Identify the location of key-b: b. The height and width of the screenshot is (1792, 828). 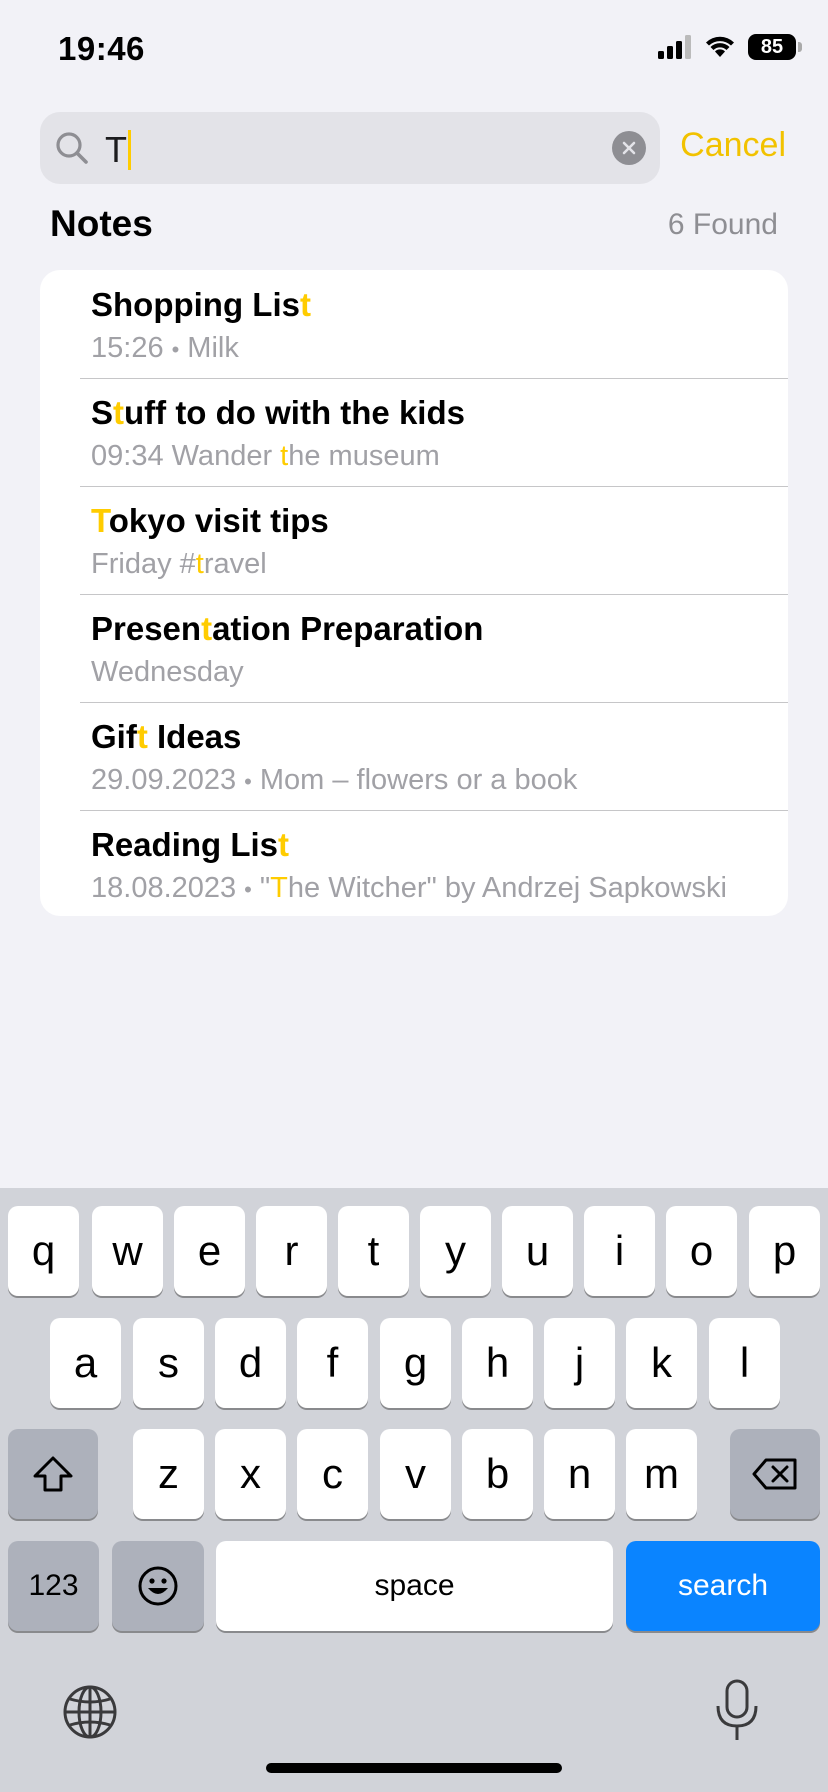
(497, 1474).